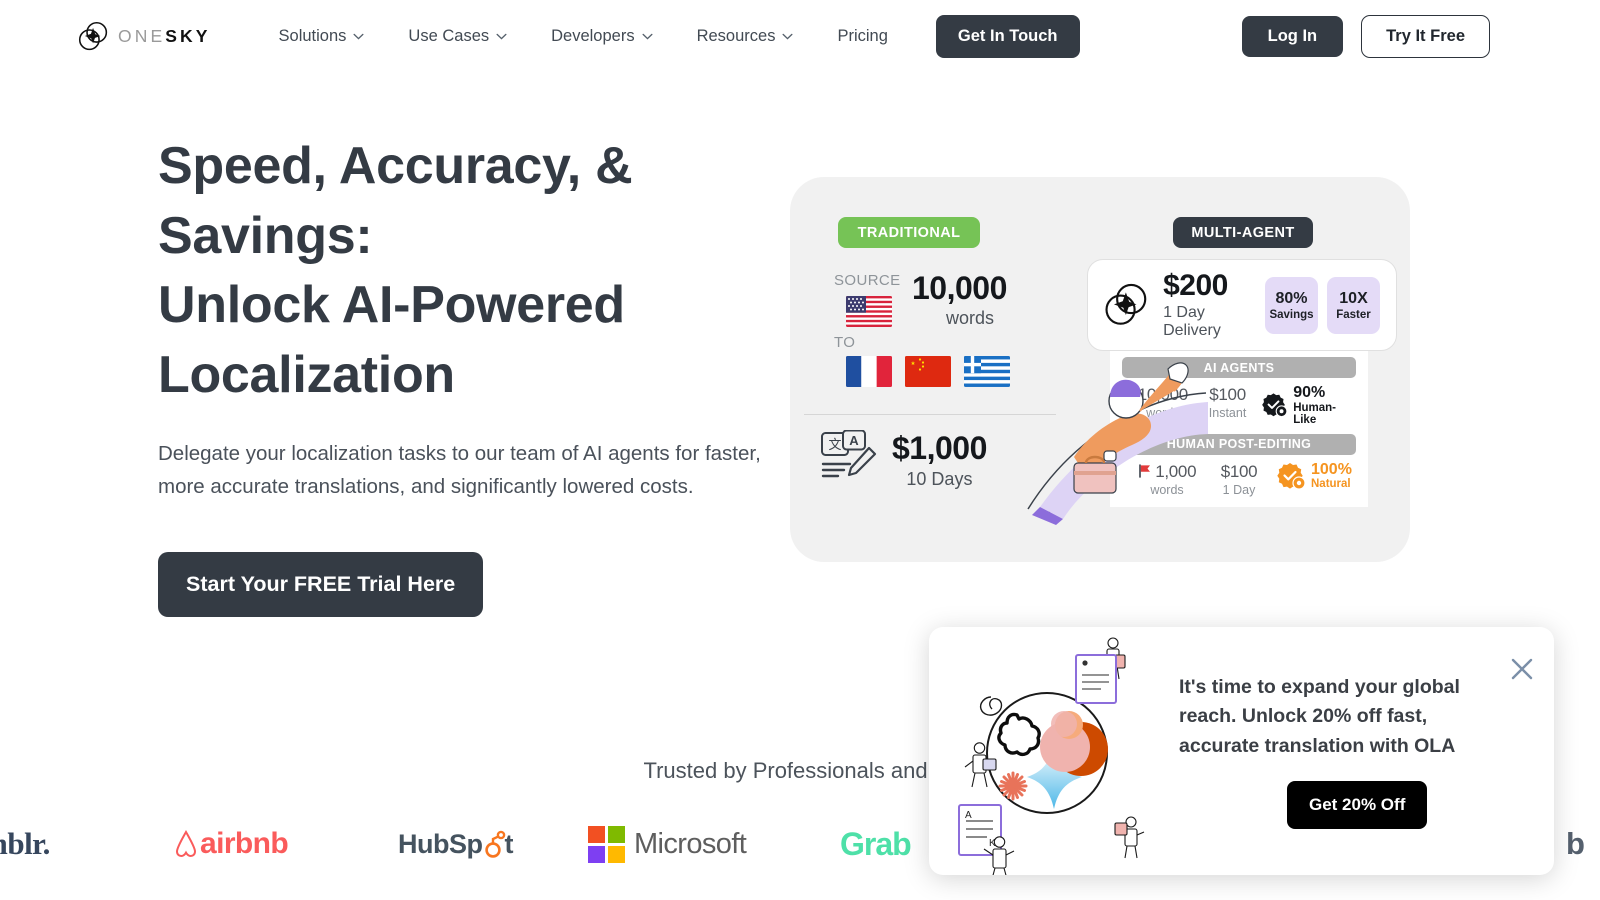 This screenshot has height=900, width=1600. Describe the element at coordinates (736, 35) in the screenshot. I see `nav-label: Resources` at that location.